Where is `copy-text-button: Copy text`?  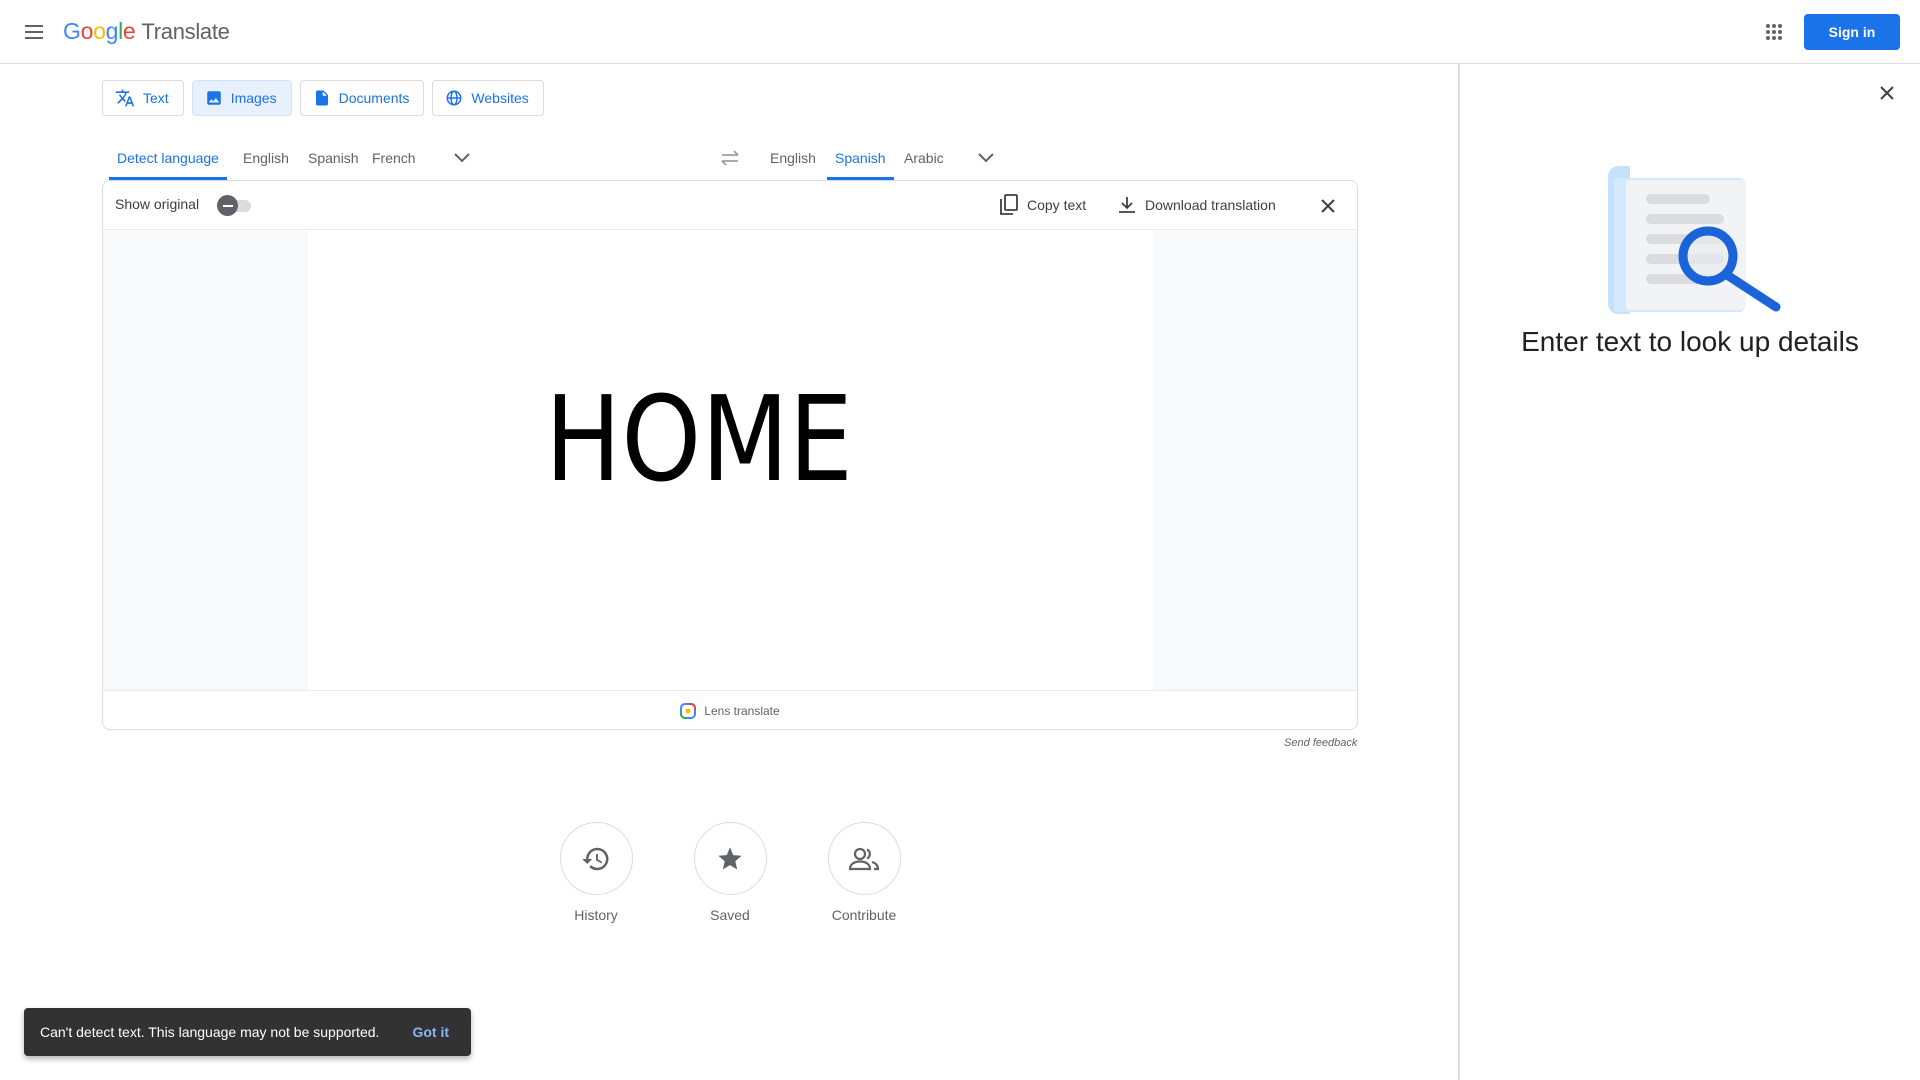
copy-text-button: Copy text is located at coordinates (1042, 205).